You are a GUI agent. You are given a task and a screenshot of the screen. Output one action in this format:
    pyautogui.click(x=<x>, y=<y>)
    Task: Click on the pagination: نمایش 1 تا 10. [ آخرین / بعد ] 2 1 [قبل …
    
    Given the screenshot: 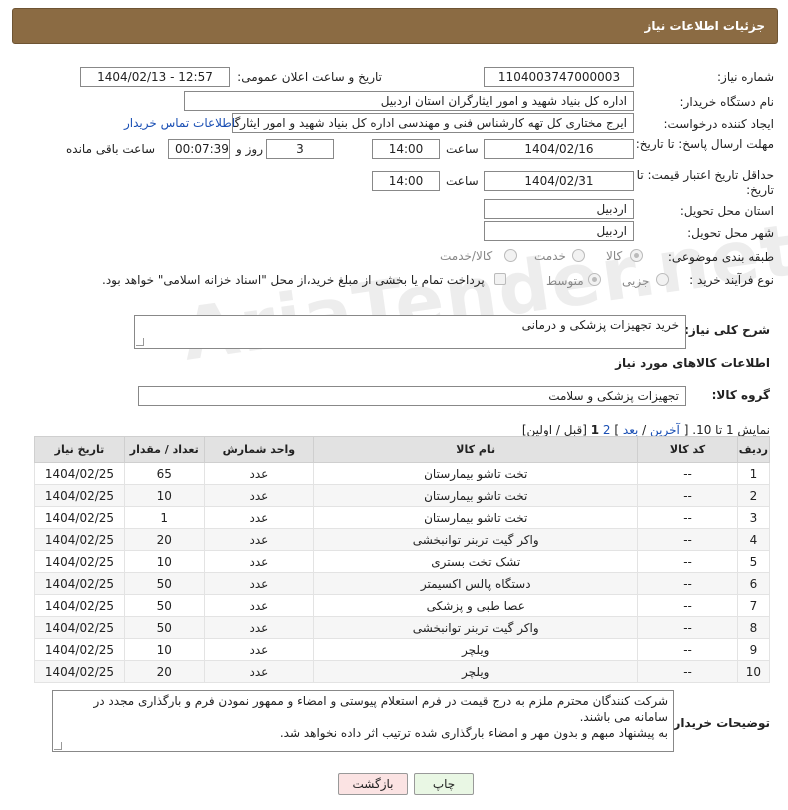 What is the action you would take?
    pyautogui.click(x=646, y=430)
    